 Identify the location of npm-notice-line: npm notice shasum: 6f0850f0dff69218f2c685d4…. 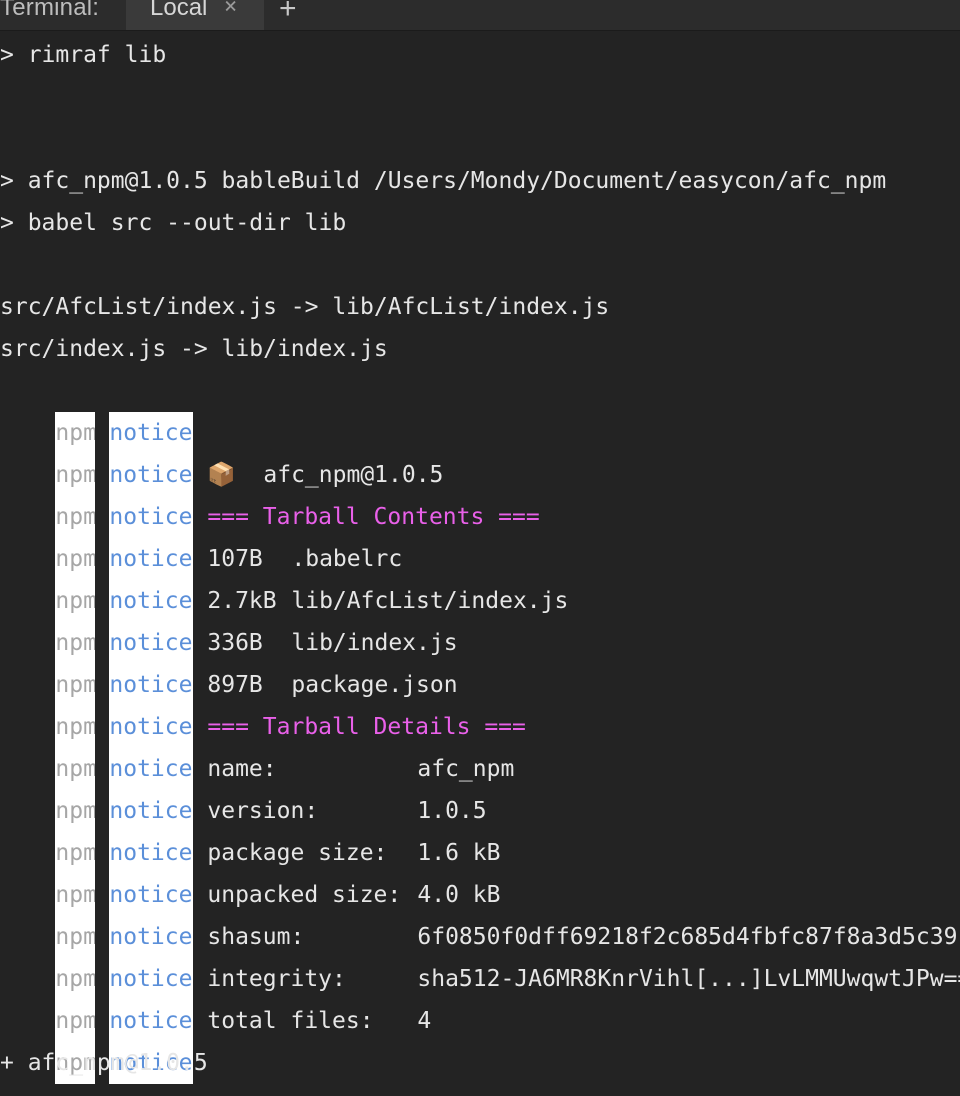
(480, 916).